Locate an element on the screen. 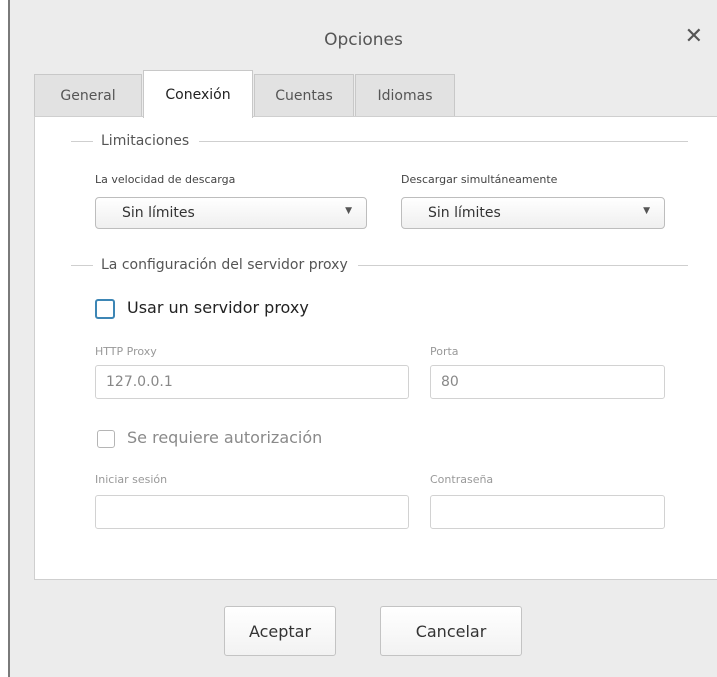 This screenshot has width=717, height=677. http-proxy-label: HTTP Proxy is located at coordinates (126, 351).